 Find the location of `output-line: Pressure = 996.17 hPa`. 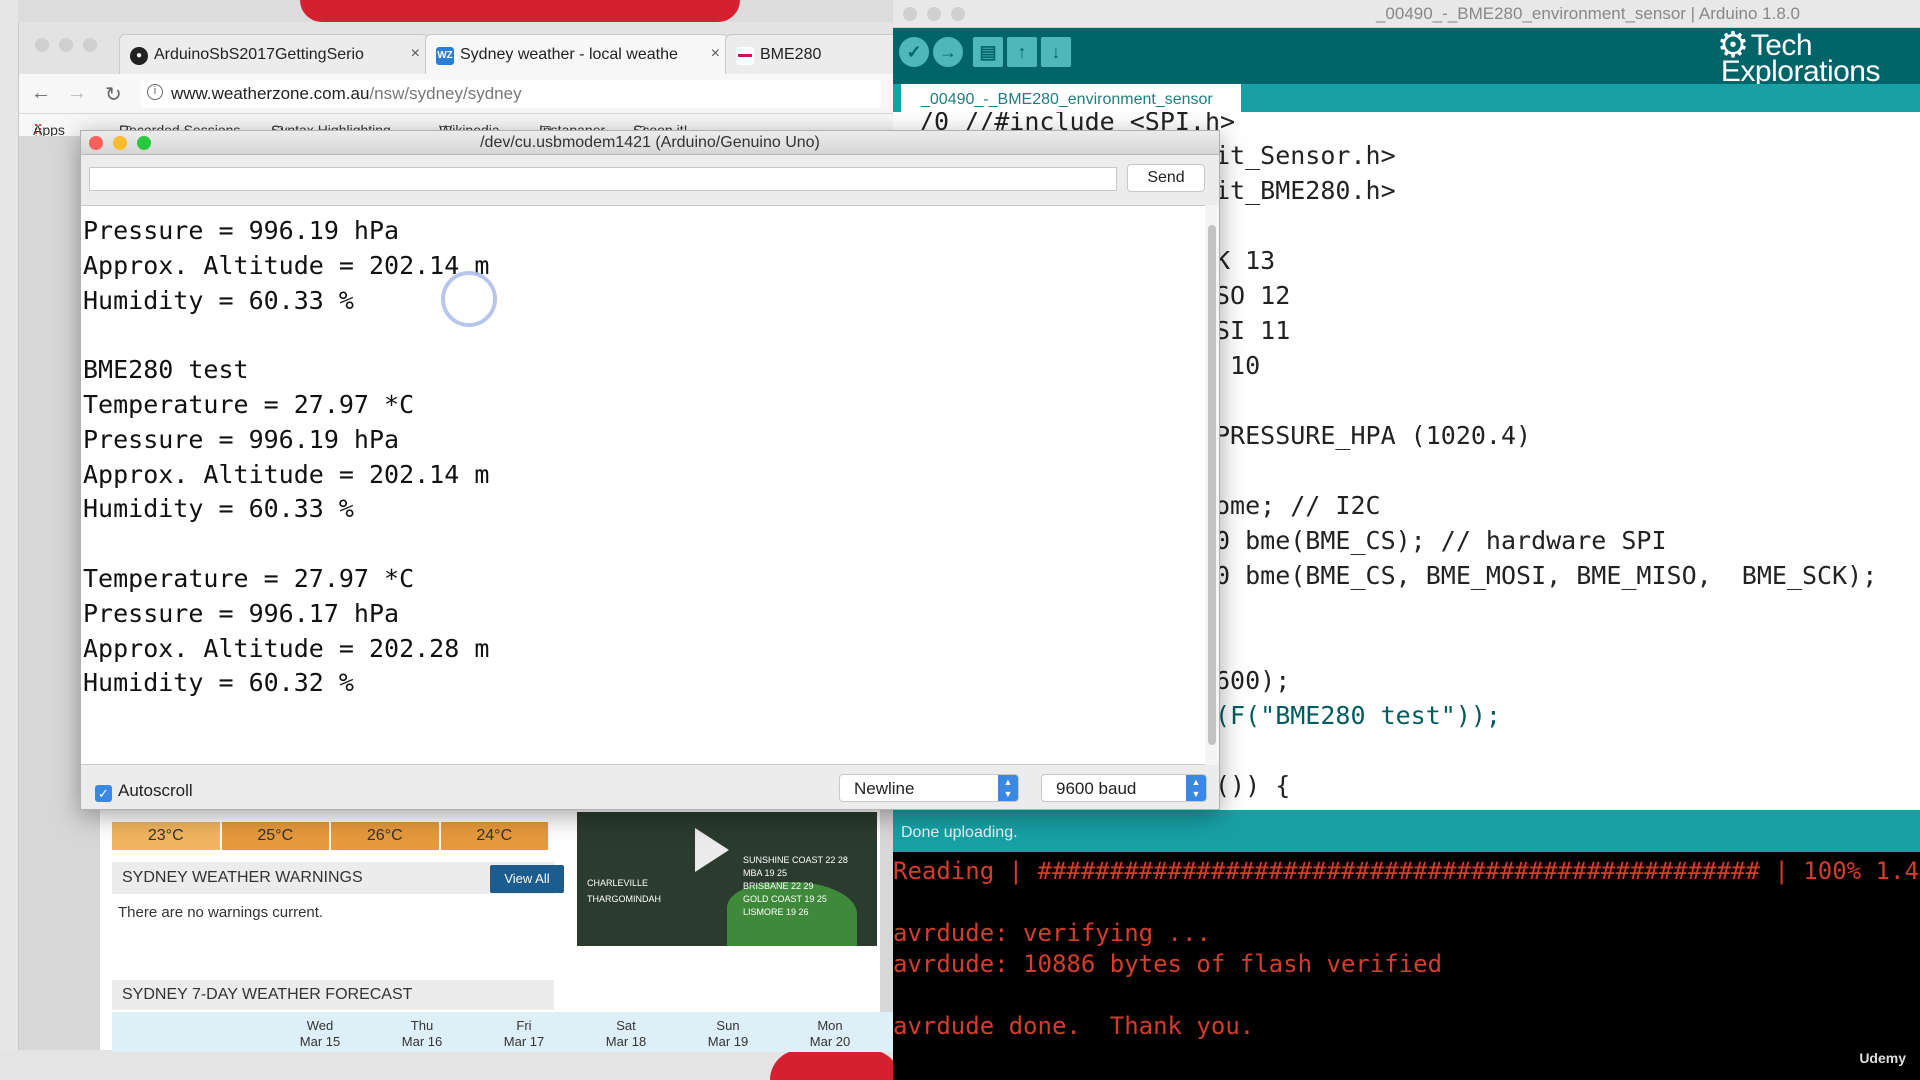

output-line: Pressure = 996.17 hPa is located at coordinates (241, 613).